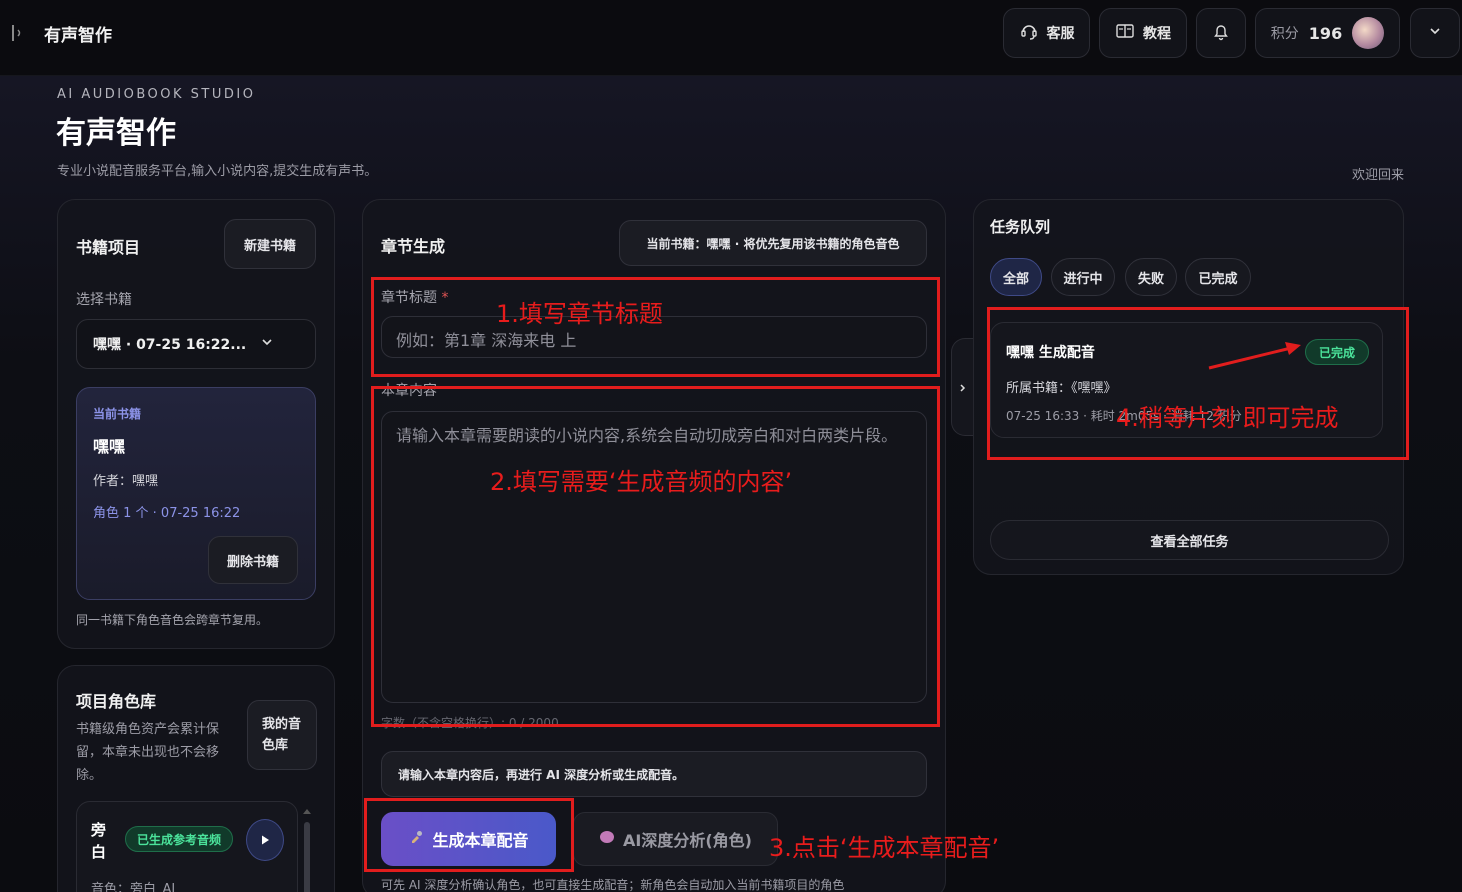 The width and height of the screenshot is (1462, 892). Describe the element at coordinates (196, 493) in the screenshot. I see `current-book-panel: 当前书籍 嘿嘿 作者：嘿嘿 角色 1 个 · 07-25 16:22 删除书籍` at that location.